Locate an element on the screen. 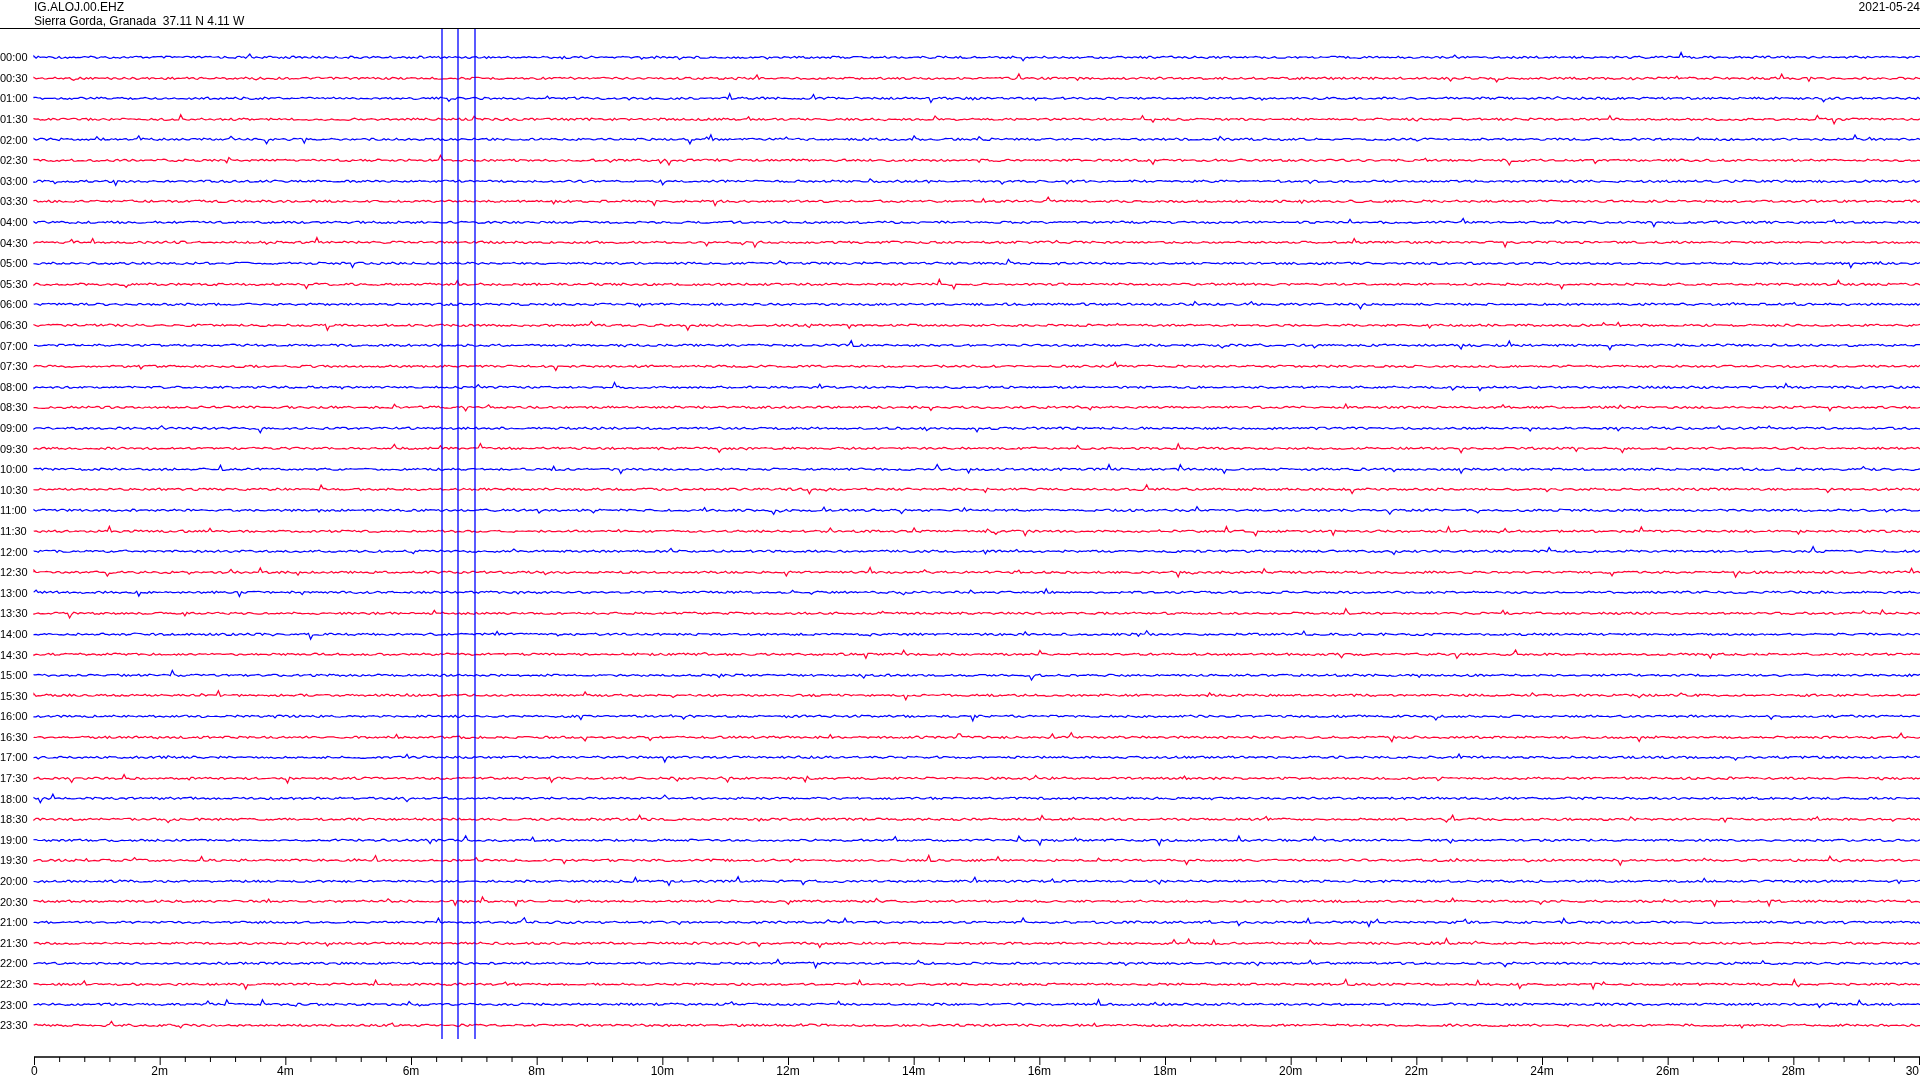 This screenshot has height=1080, width=1920. time-label: 04:00 is located at coordinates (14, 222).